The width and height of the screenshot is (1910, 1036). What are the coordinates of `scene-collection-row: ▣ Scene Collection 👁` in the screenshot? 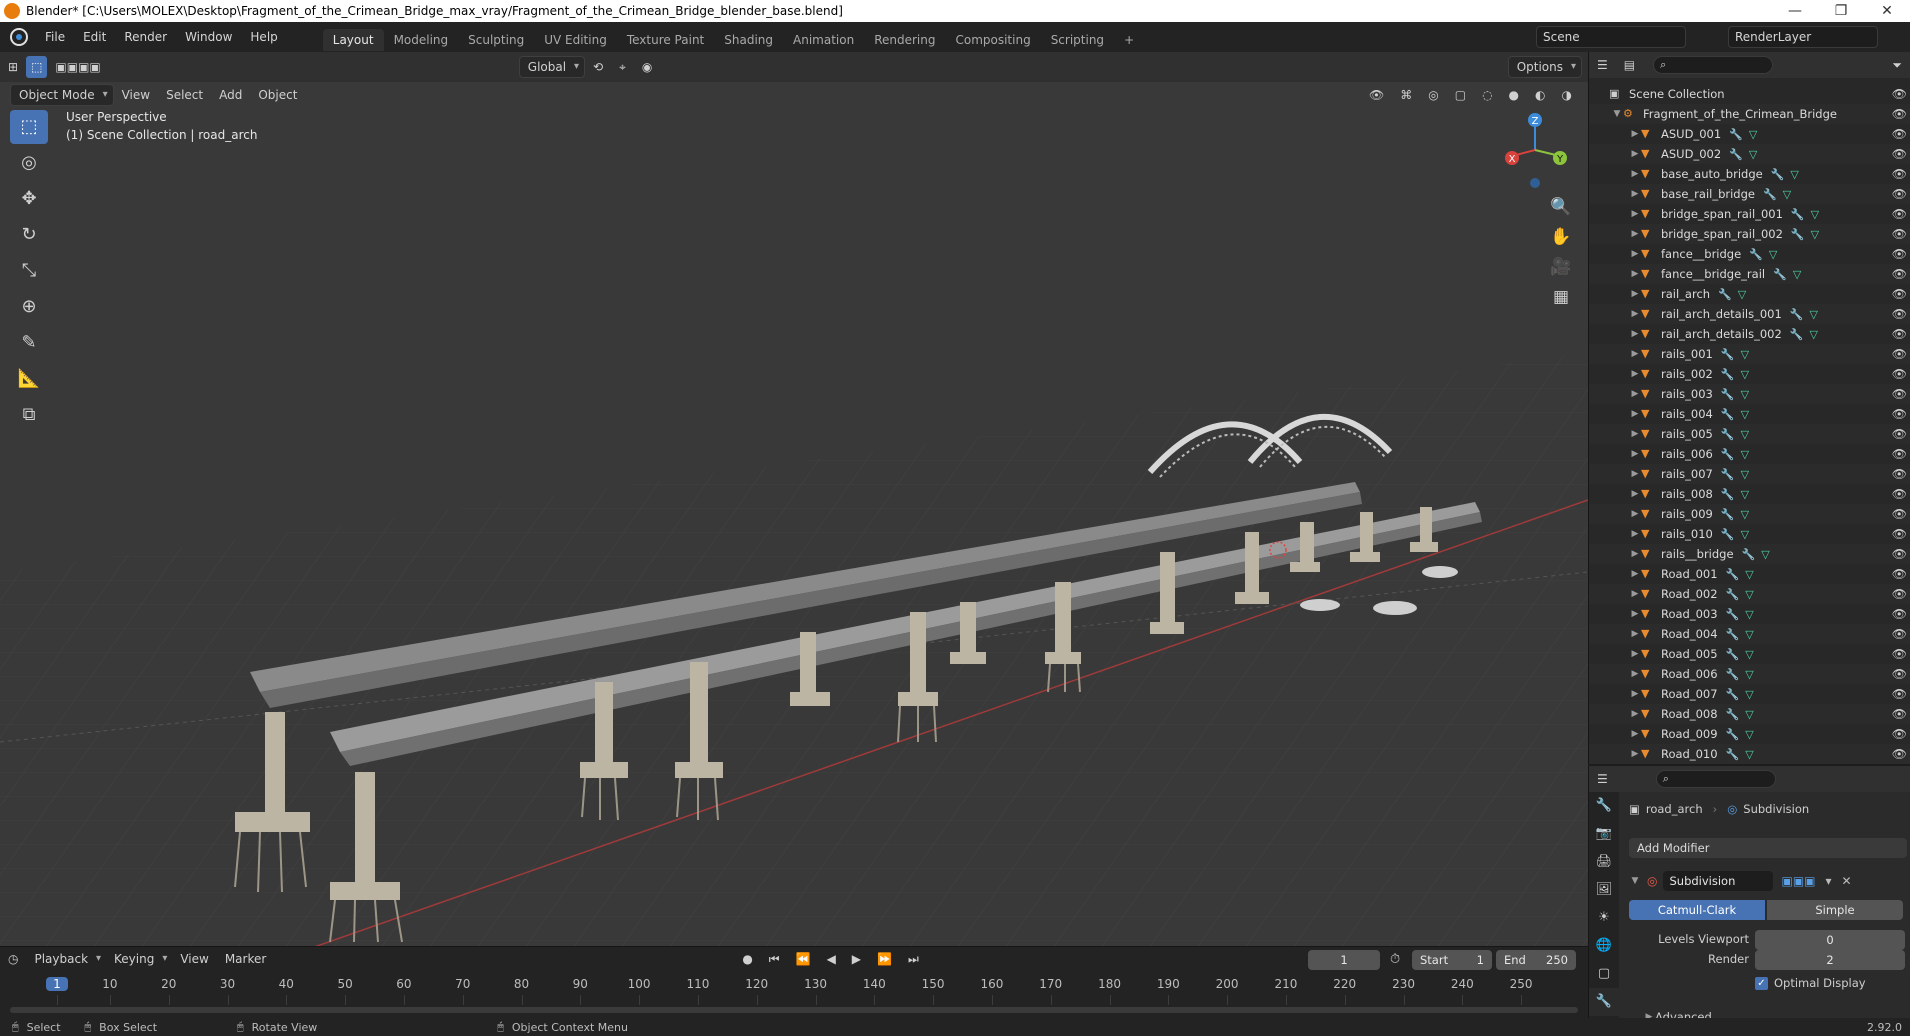 It's located at (1749, 94).